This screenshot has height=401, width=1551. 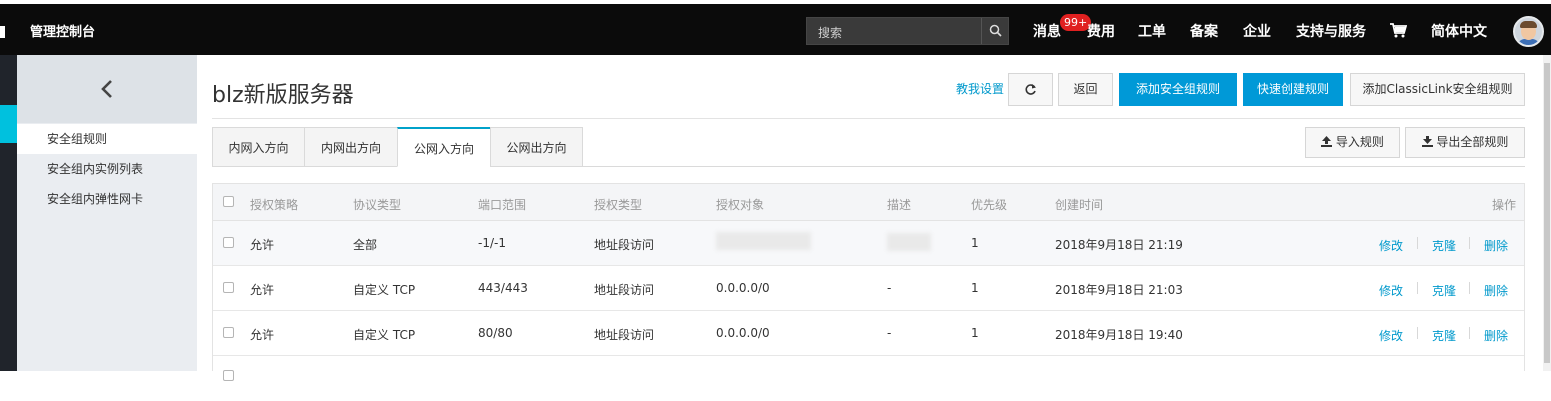 What do you see at coordinates (1204, 31) in the screenshot?
I see `nav-icp: 备案` at bounding box center [1204, 31].